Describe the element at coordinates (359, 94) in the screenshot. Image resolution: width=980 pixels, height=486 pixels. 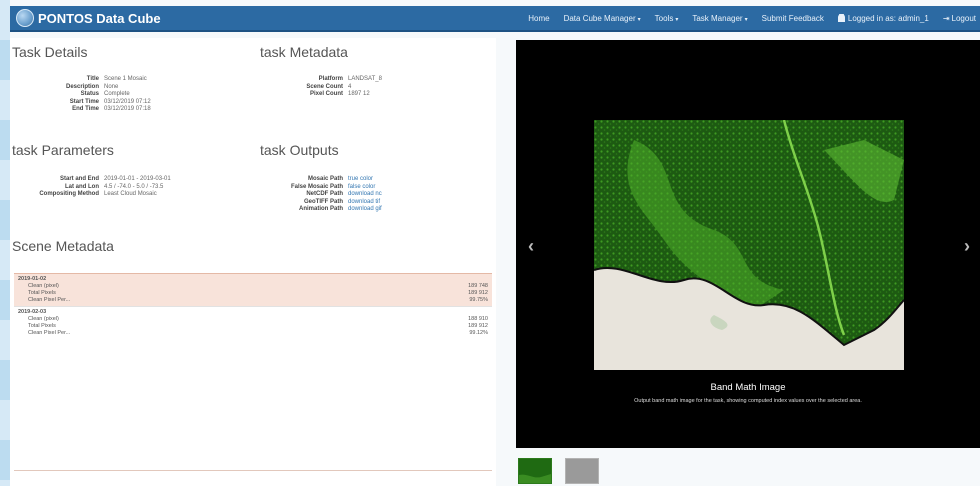
I see `kv-value: 1897 12` at that location.